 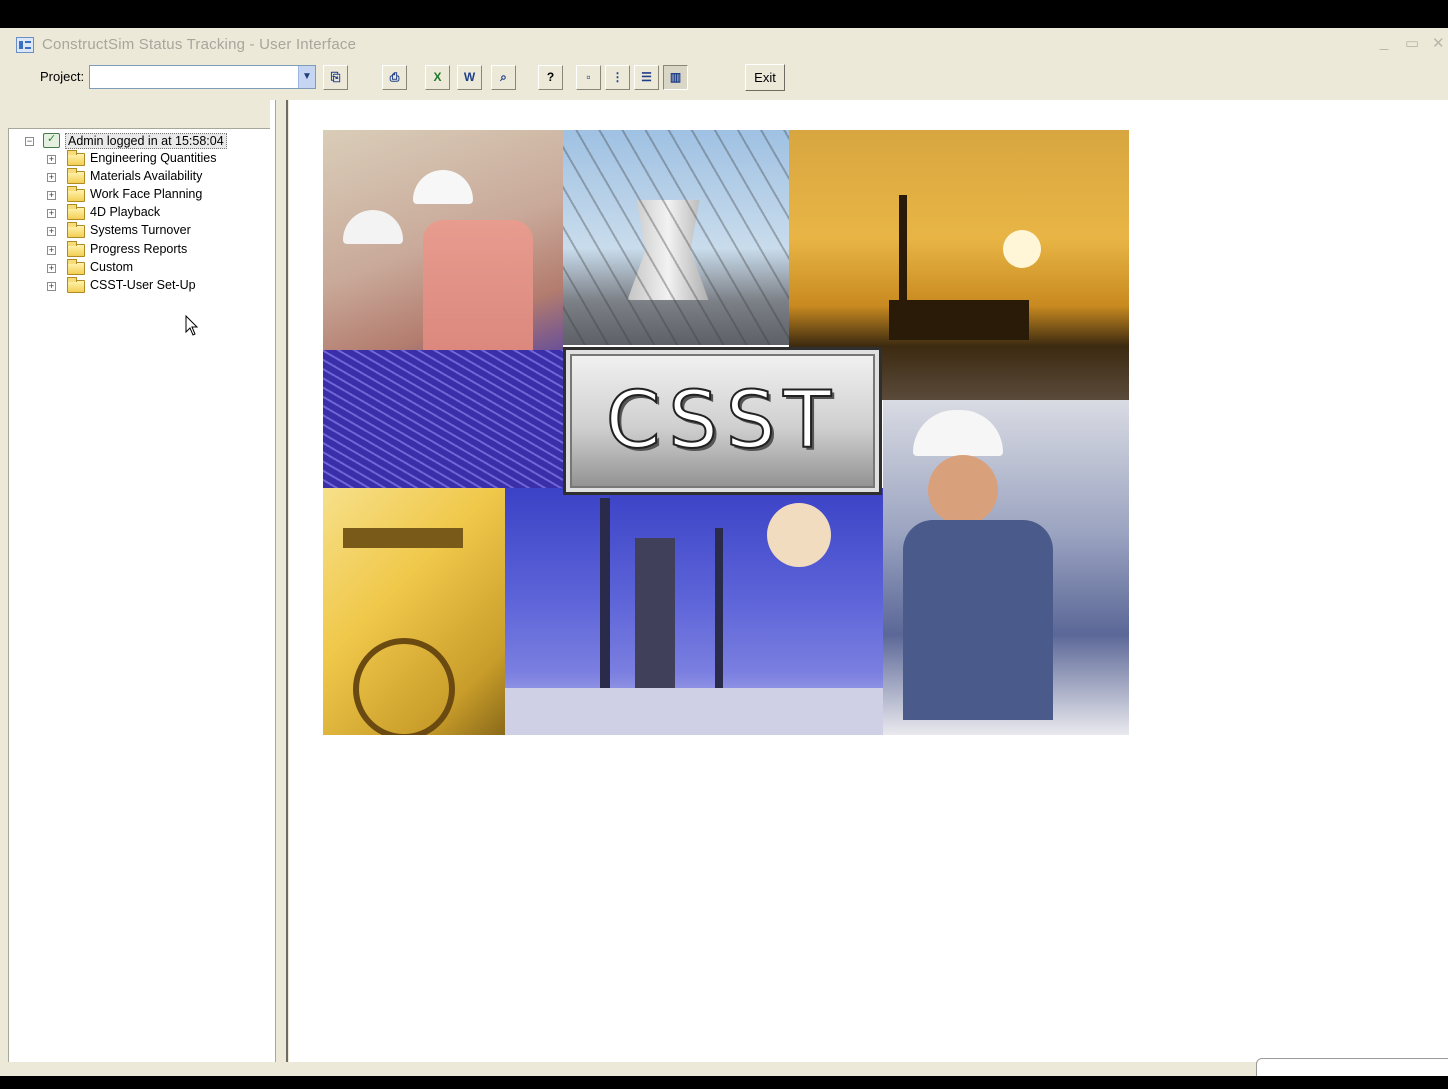 What do you see at coordinates (765, 77) in the screenshot?
I see `exit-button: Exit` at bounding box center [765, 77].